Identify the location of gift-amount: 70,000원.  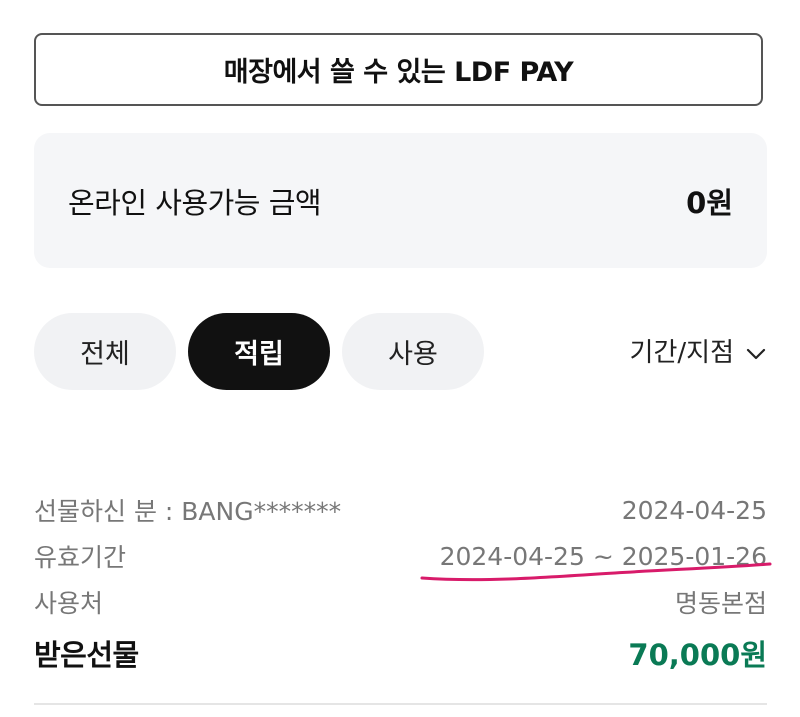
(697, 655).